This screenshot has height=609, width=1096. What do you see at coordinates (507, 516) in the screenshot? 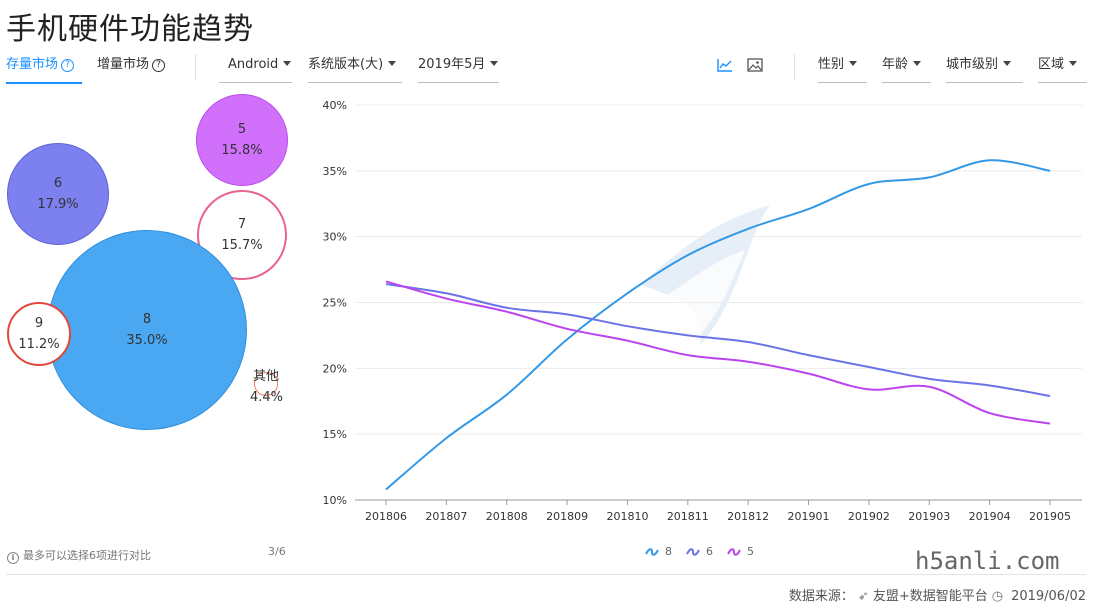
I see `x-tick-label: 201808` at bounding box center [507, 516].